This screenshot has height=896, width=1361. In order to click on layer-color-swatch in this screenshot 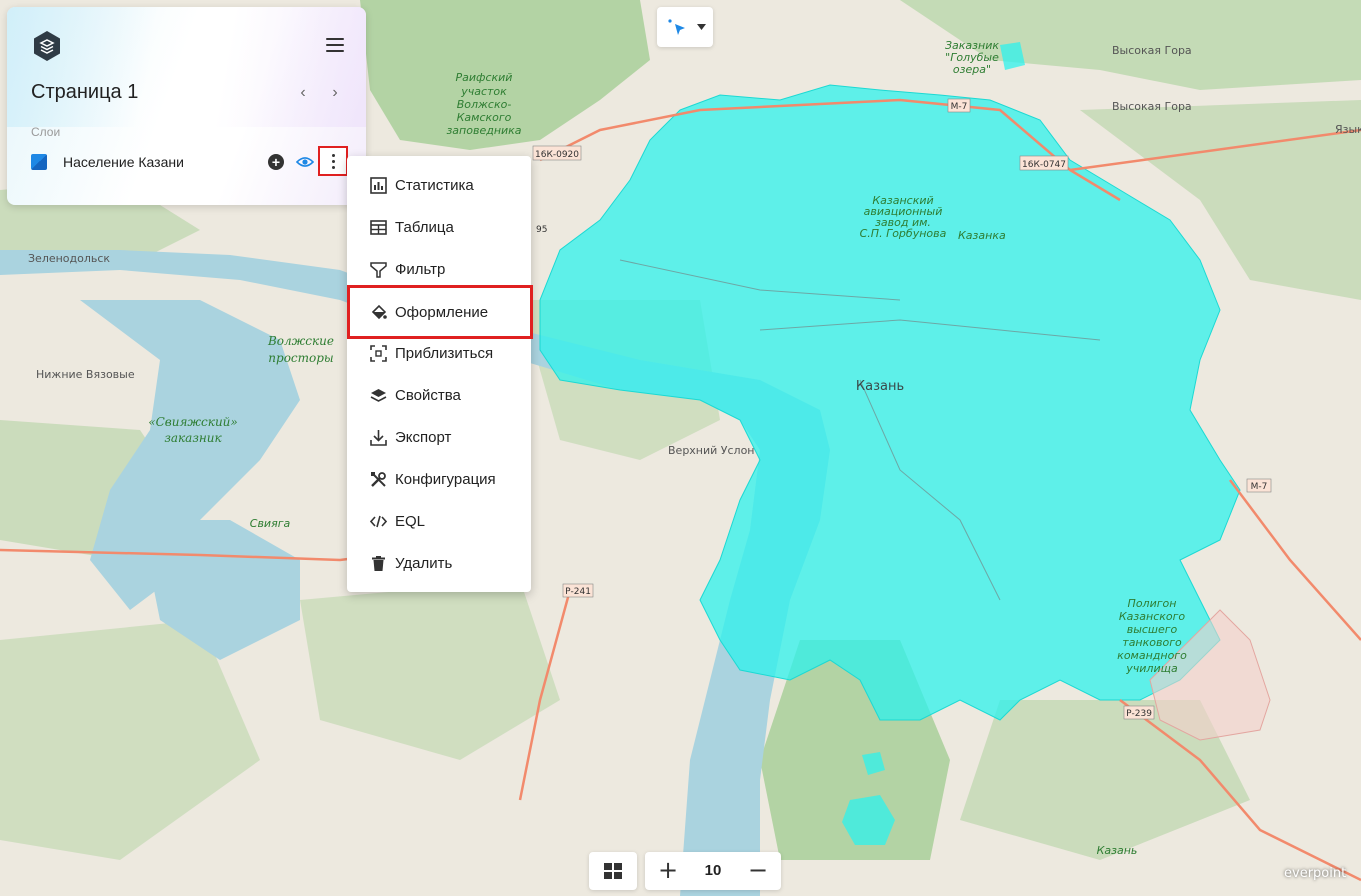, I will do `click(39, 162)`.